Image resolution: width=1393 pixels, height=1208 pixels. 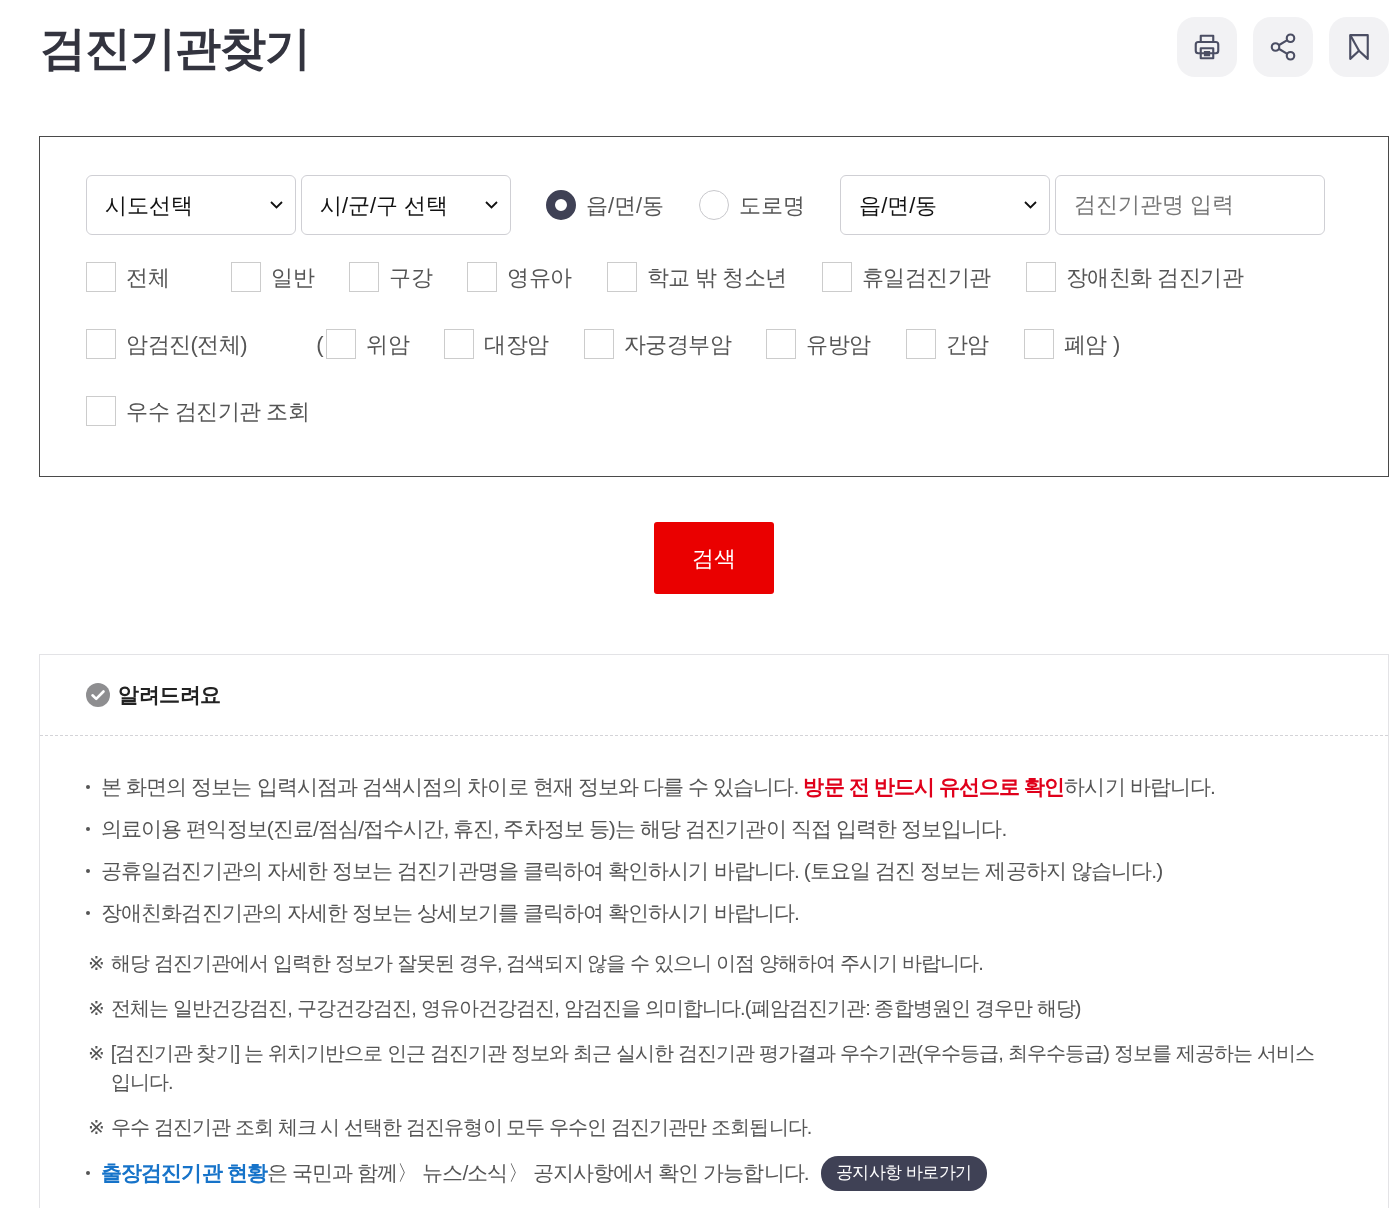 I want to click on name-input-field: 검진기관명 입력, so click(x=1190, y=205).